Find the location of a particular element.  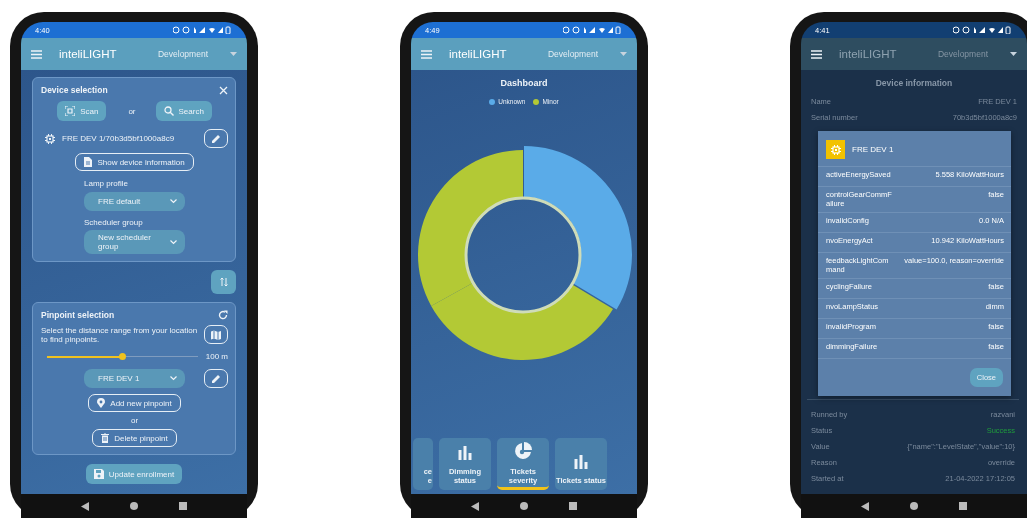

refresh-icon is located at coordinates (223, 315).